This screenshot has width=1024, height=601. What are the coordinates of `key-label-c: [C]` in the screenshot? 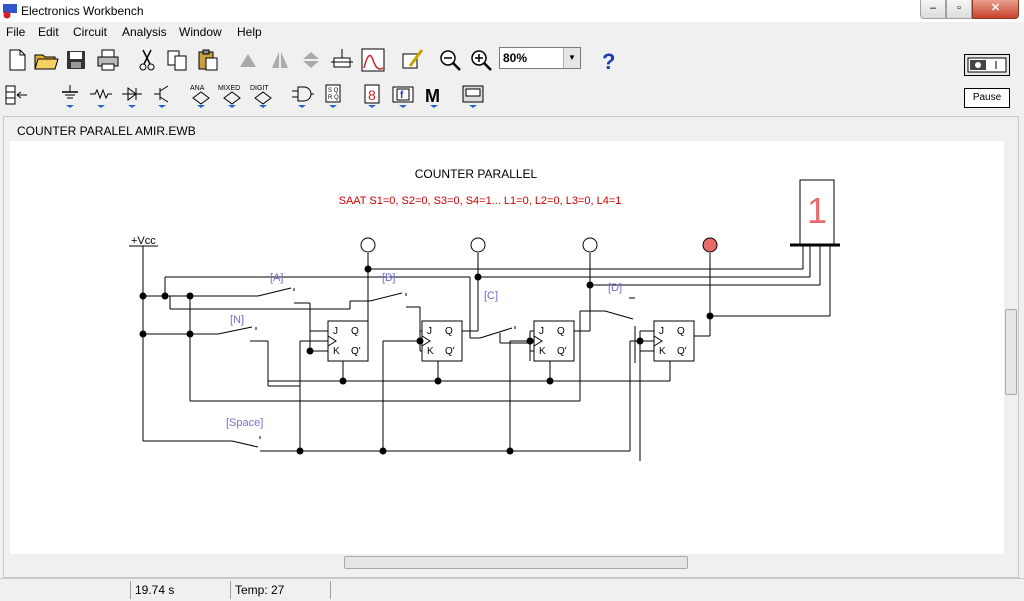 It's located at (491, 296).